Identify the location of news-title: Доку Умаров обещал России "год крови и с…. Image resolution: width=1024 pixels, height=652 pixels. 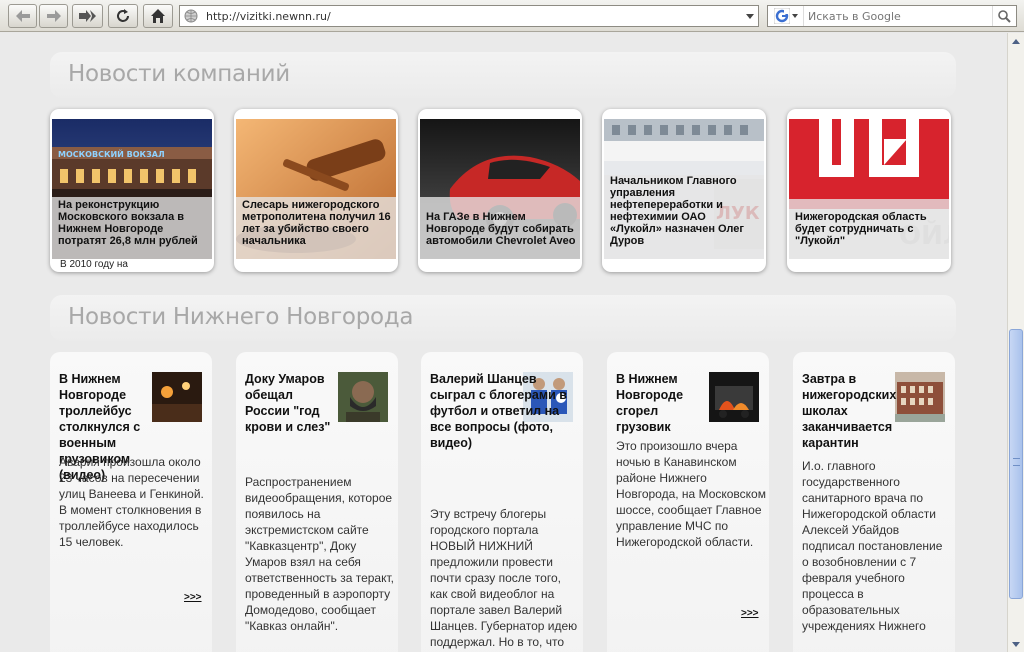
(292, 403).